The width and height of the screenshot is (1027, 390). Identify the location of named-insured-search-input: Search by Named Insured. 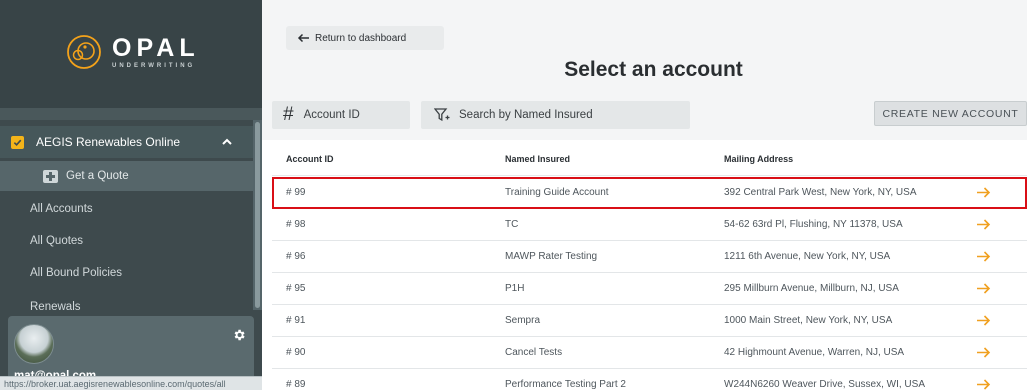
(555, 115).